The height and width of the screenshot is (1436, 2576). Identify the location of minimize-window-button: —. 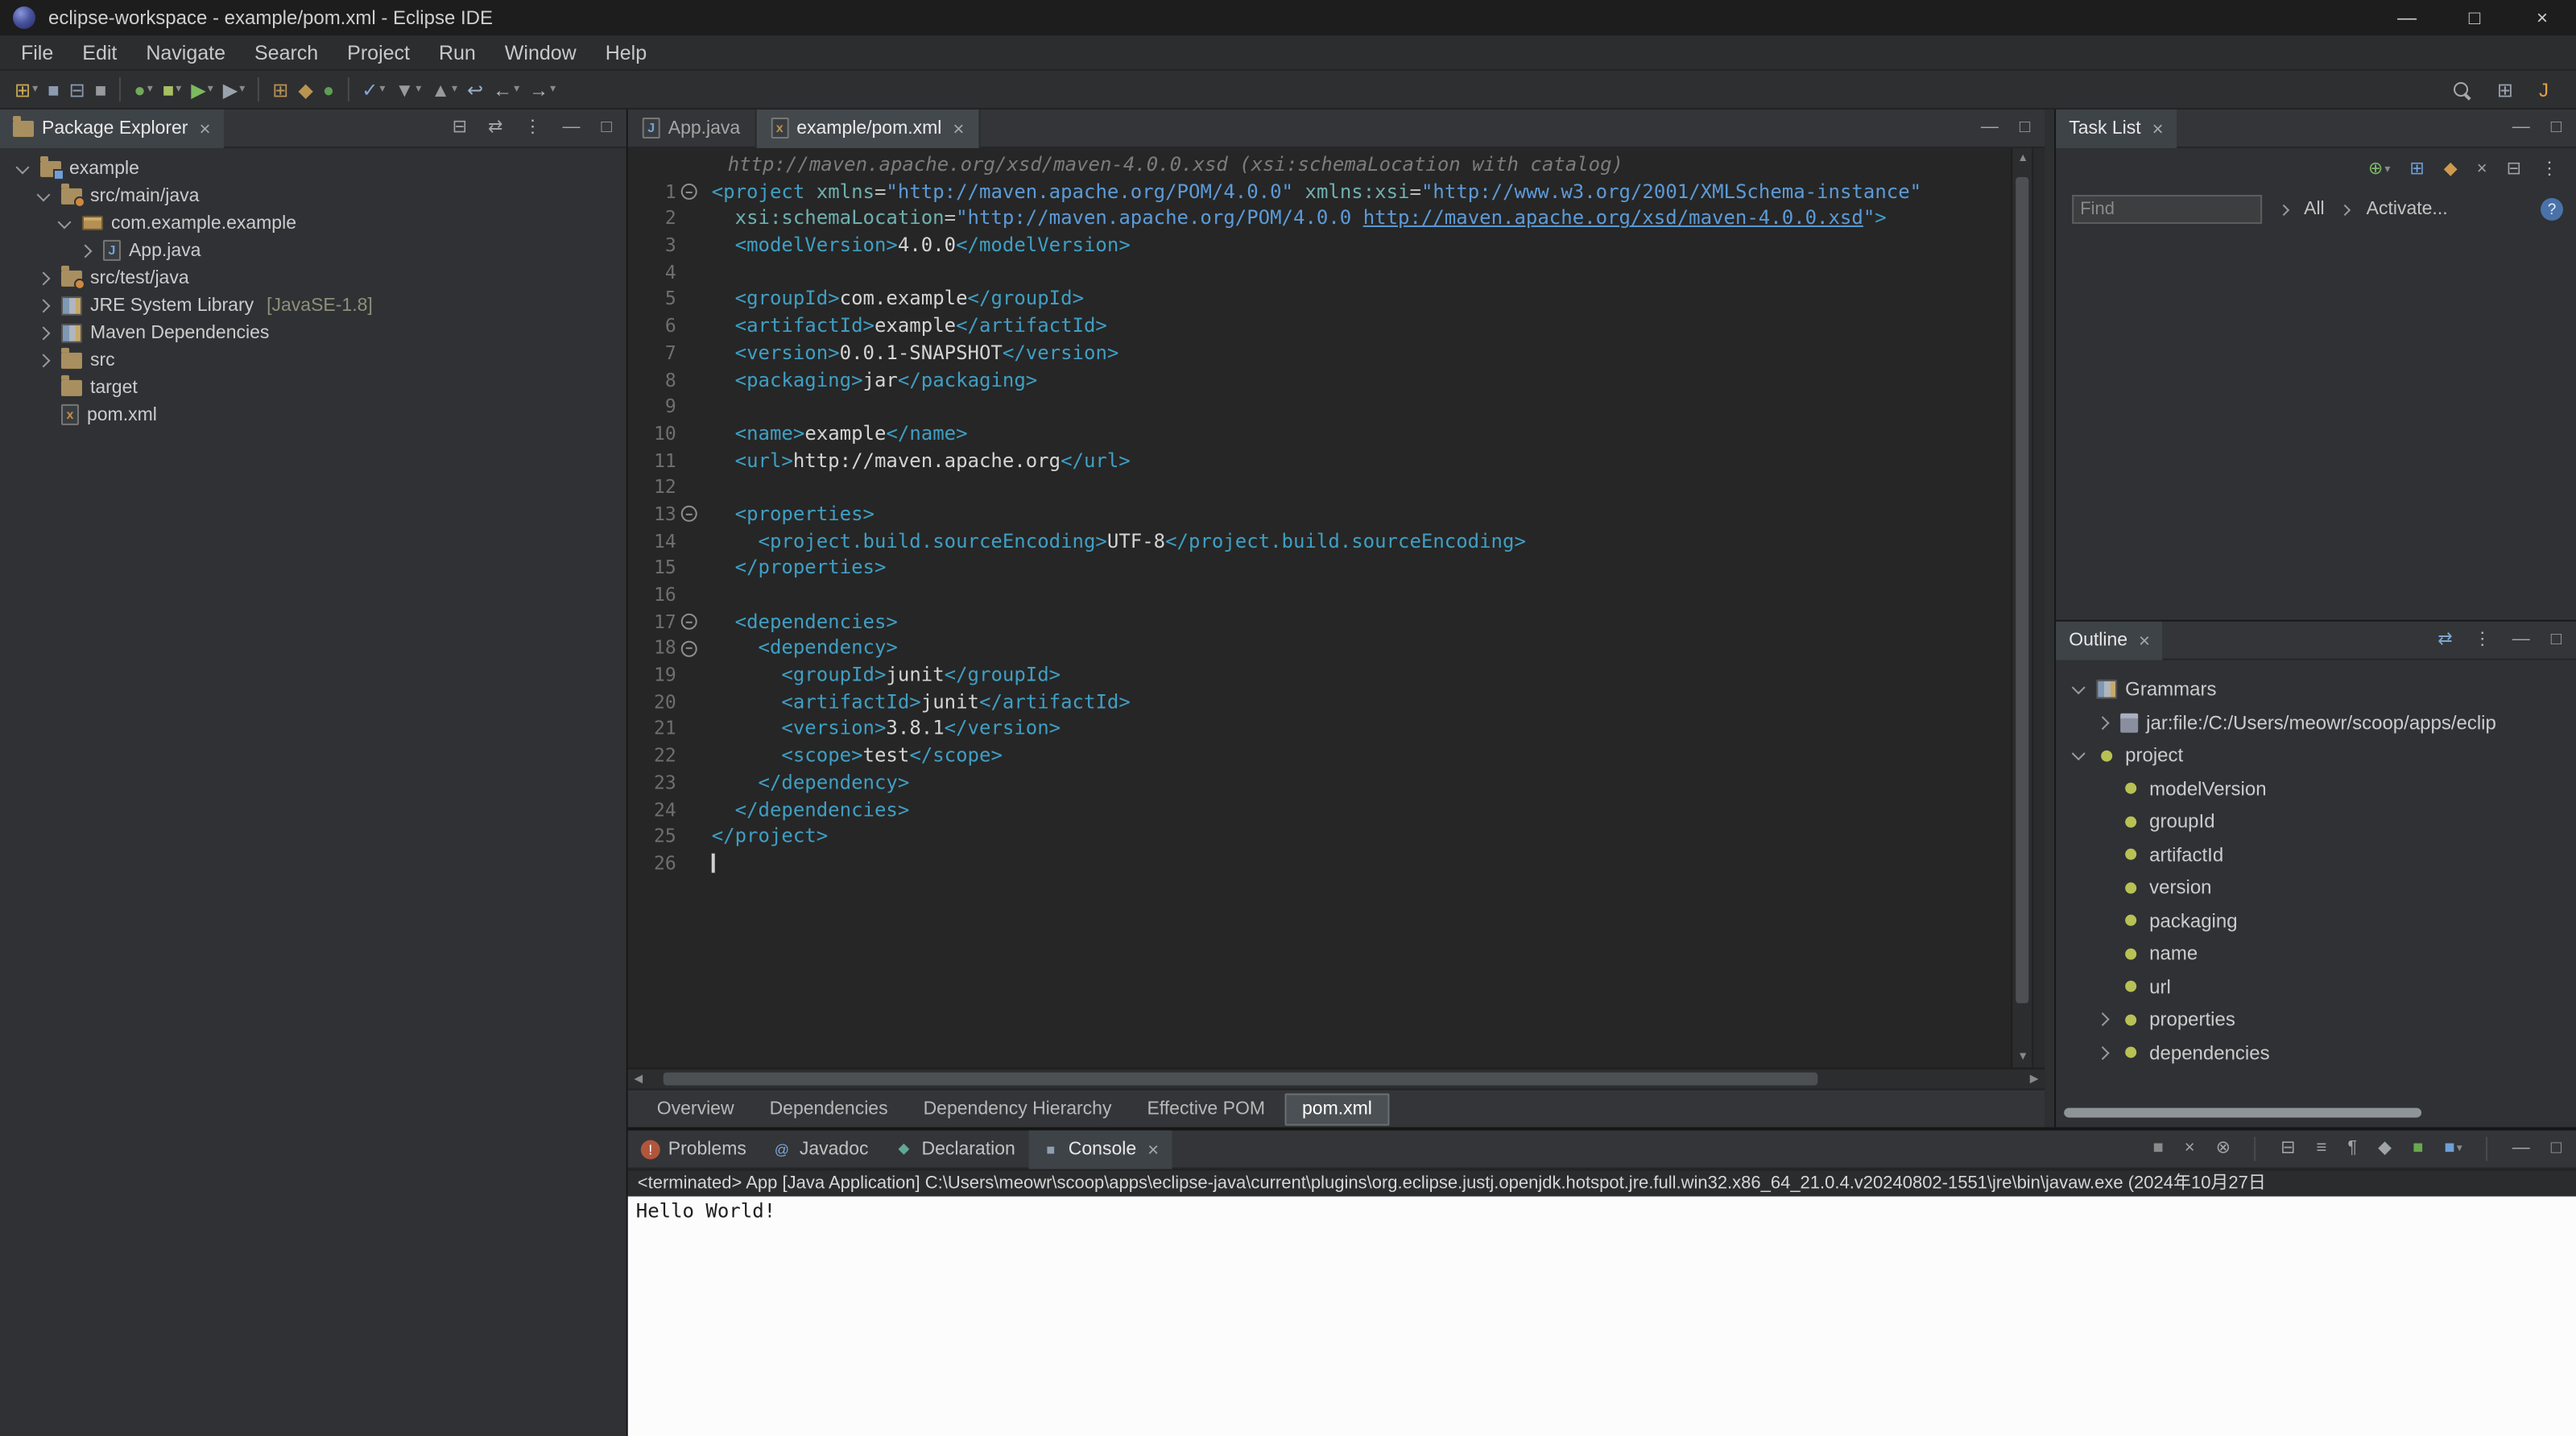
(2407, 17).